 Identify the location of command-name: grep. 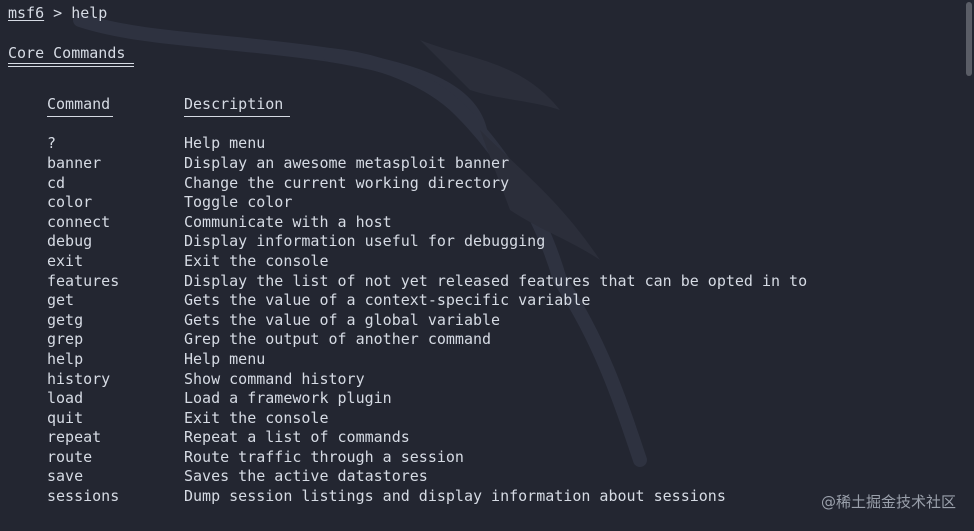
(65, 339).